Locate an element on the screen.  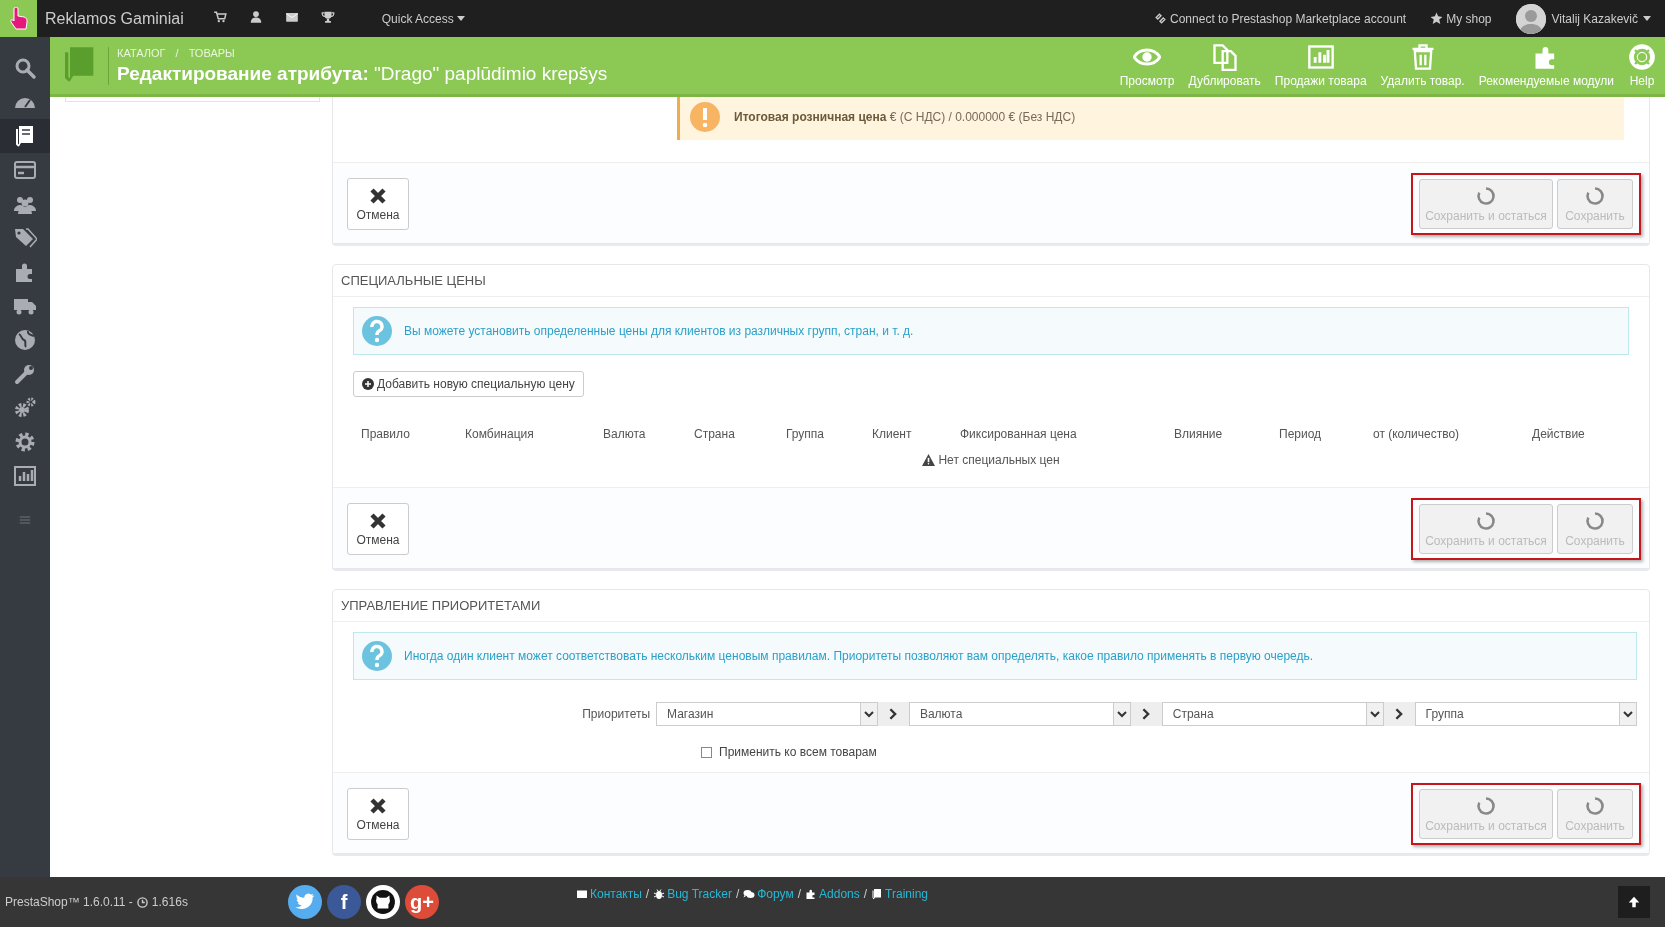
column-header: Фиксированная цена is located at coordinates (1019, 434).